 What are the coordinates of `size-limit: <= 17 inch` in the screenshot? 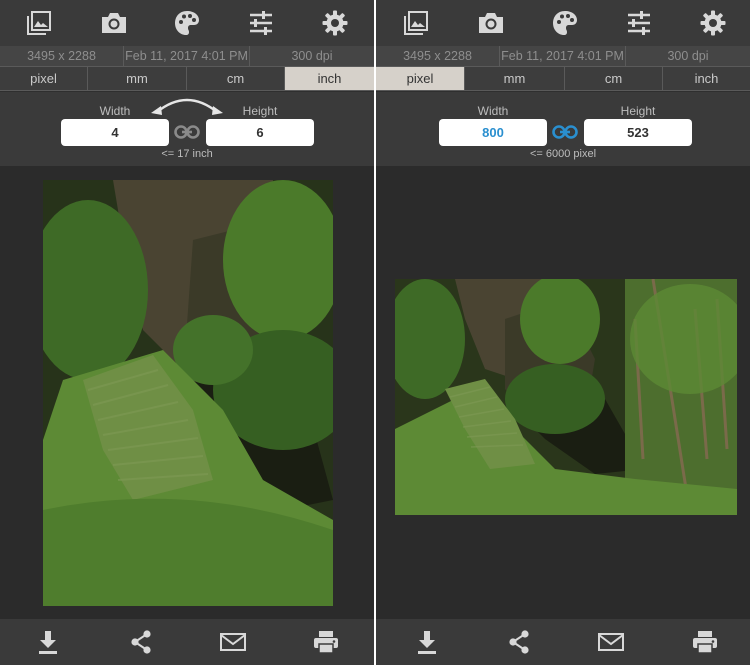 It's located at (187, 154).